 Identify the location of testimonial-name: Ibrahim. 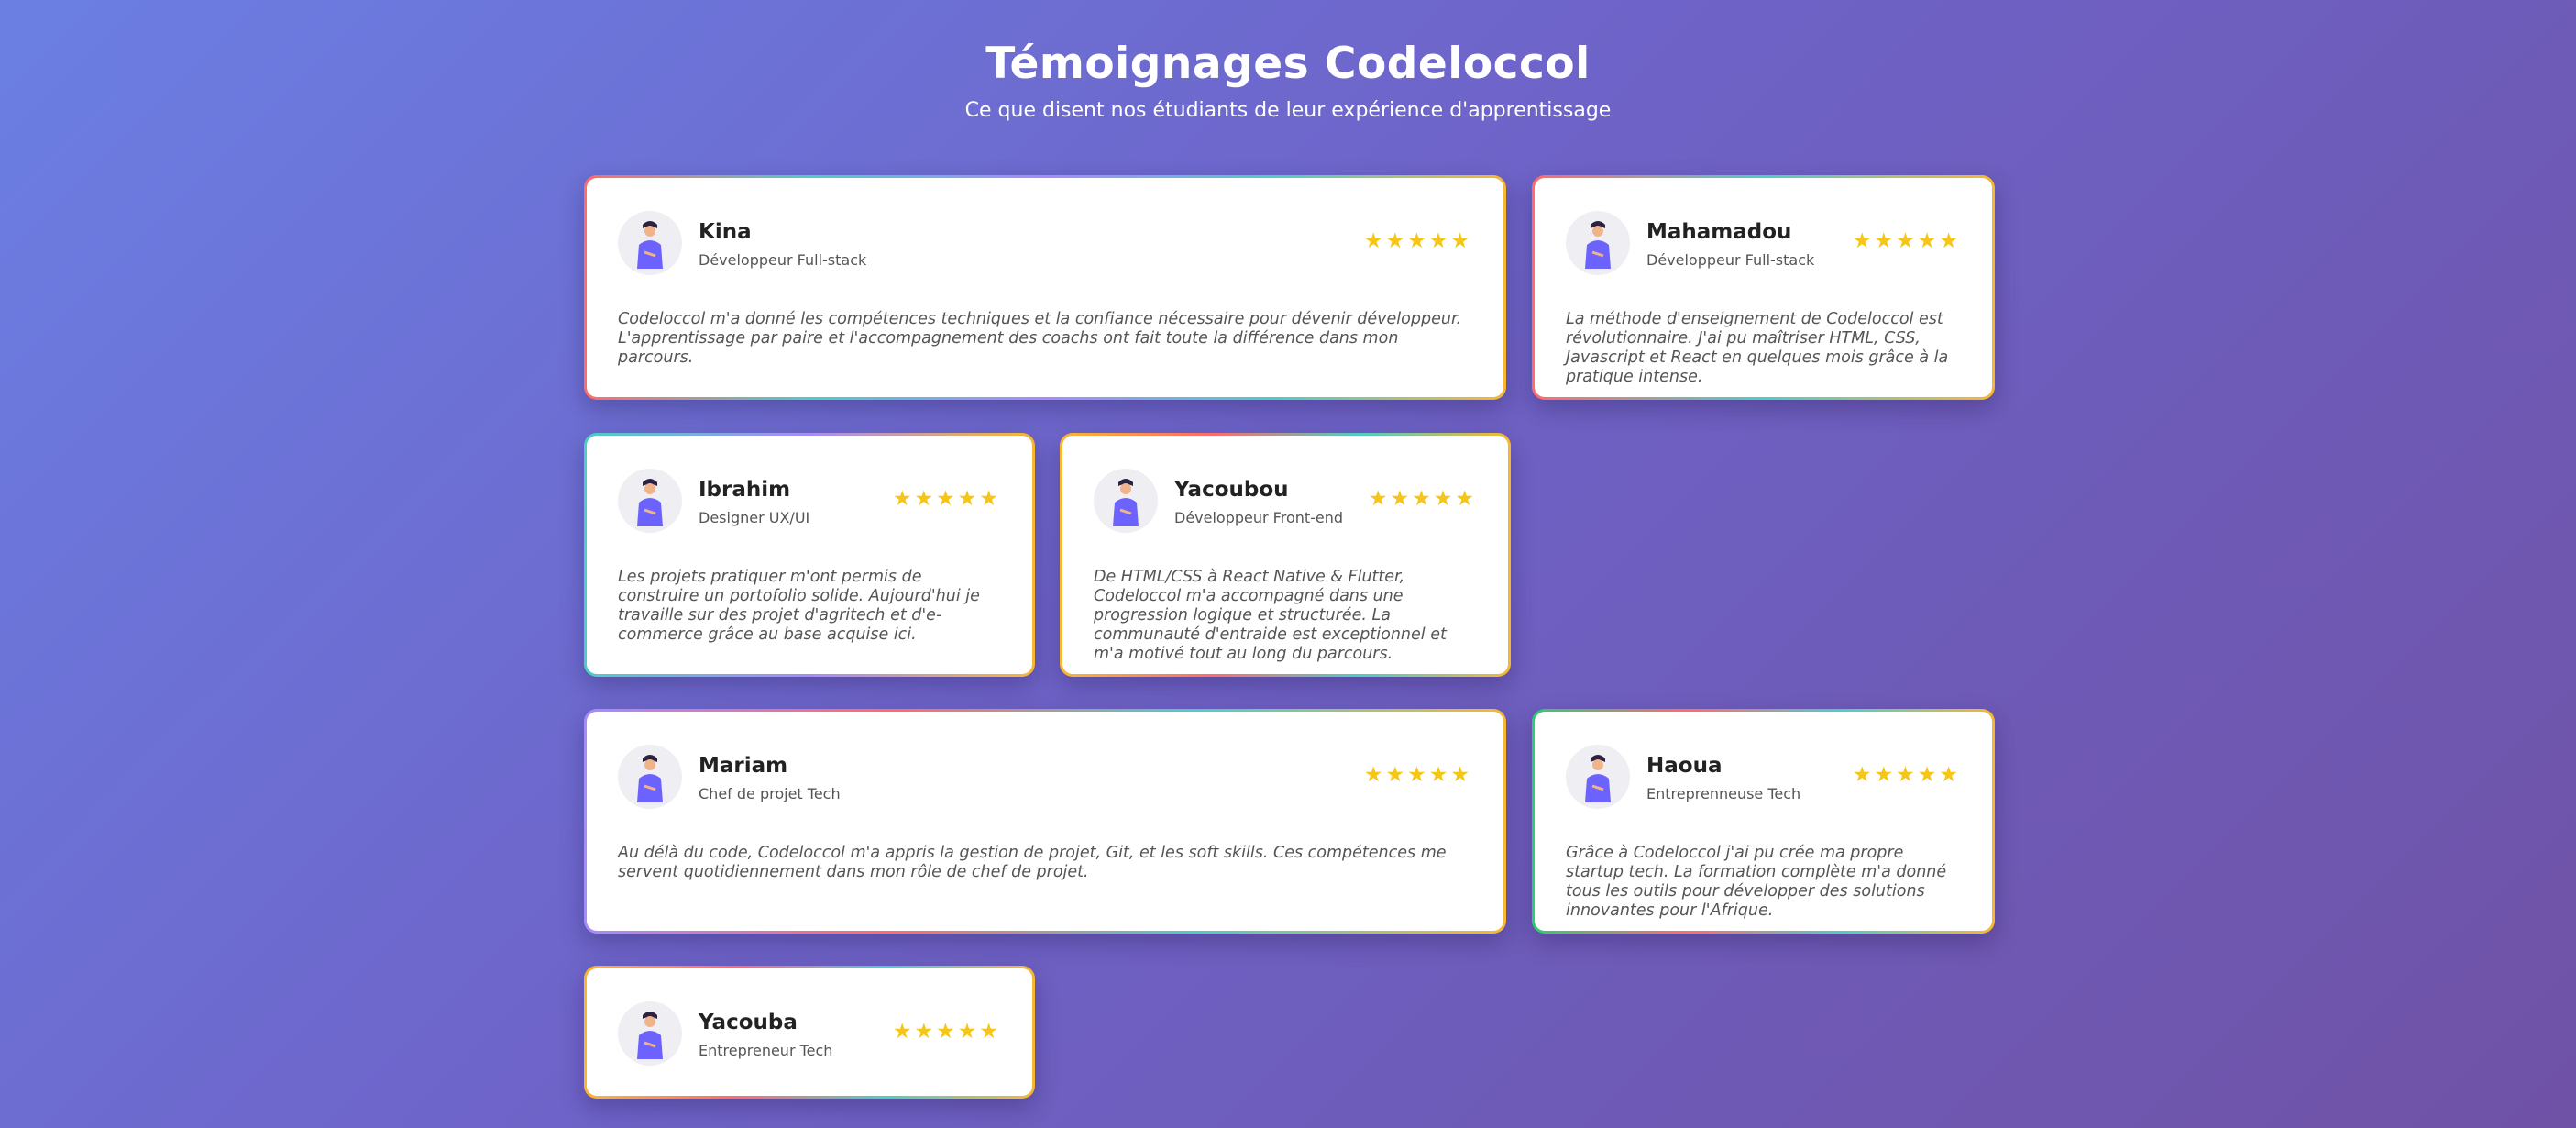
(745, 490).